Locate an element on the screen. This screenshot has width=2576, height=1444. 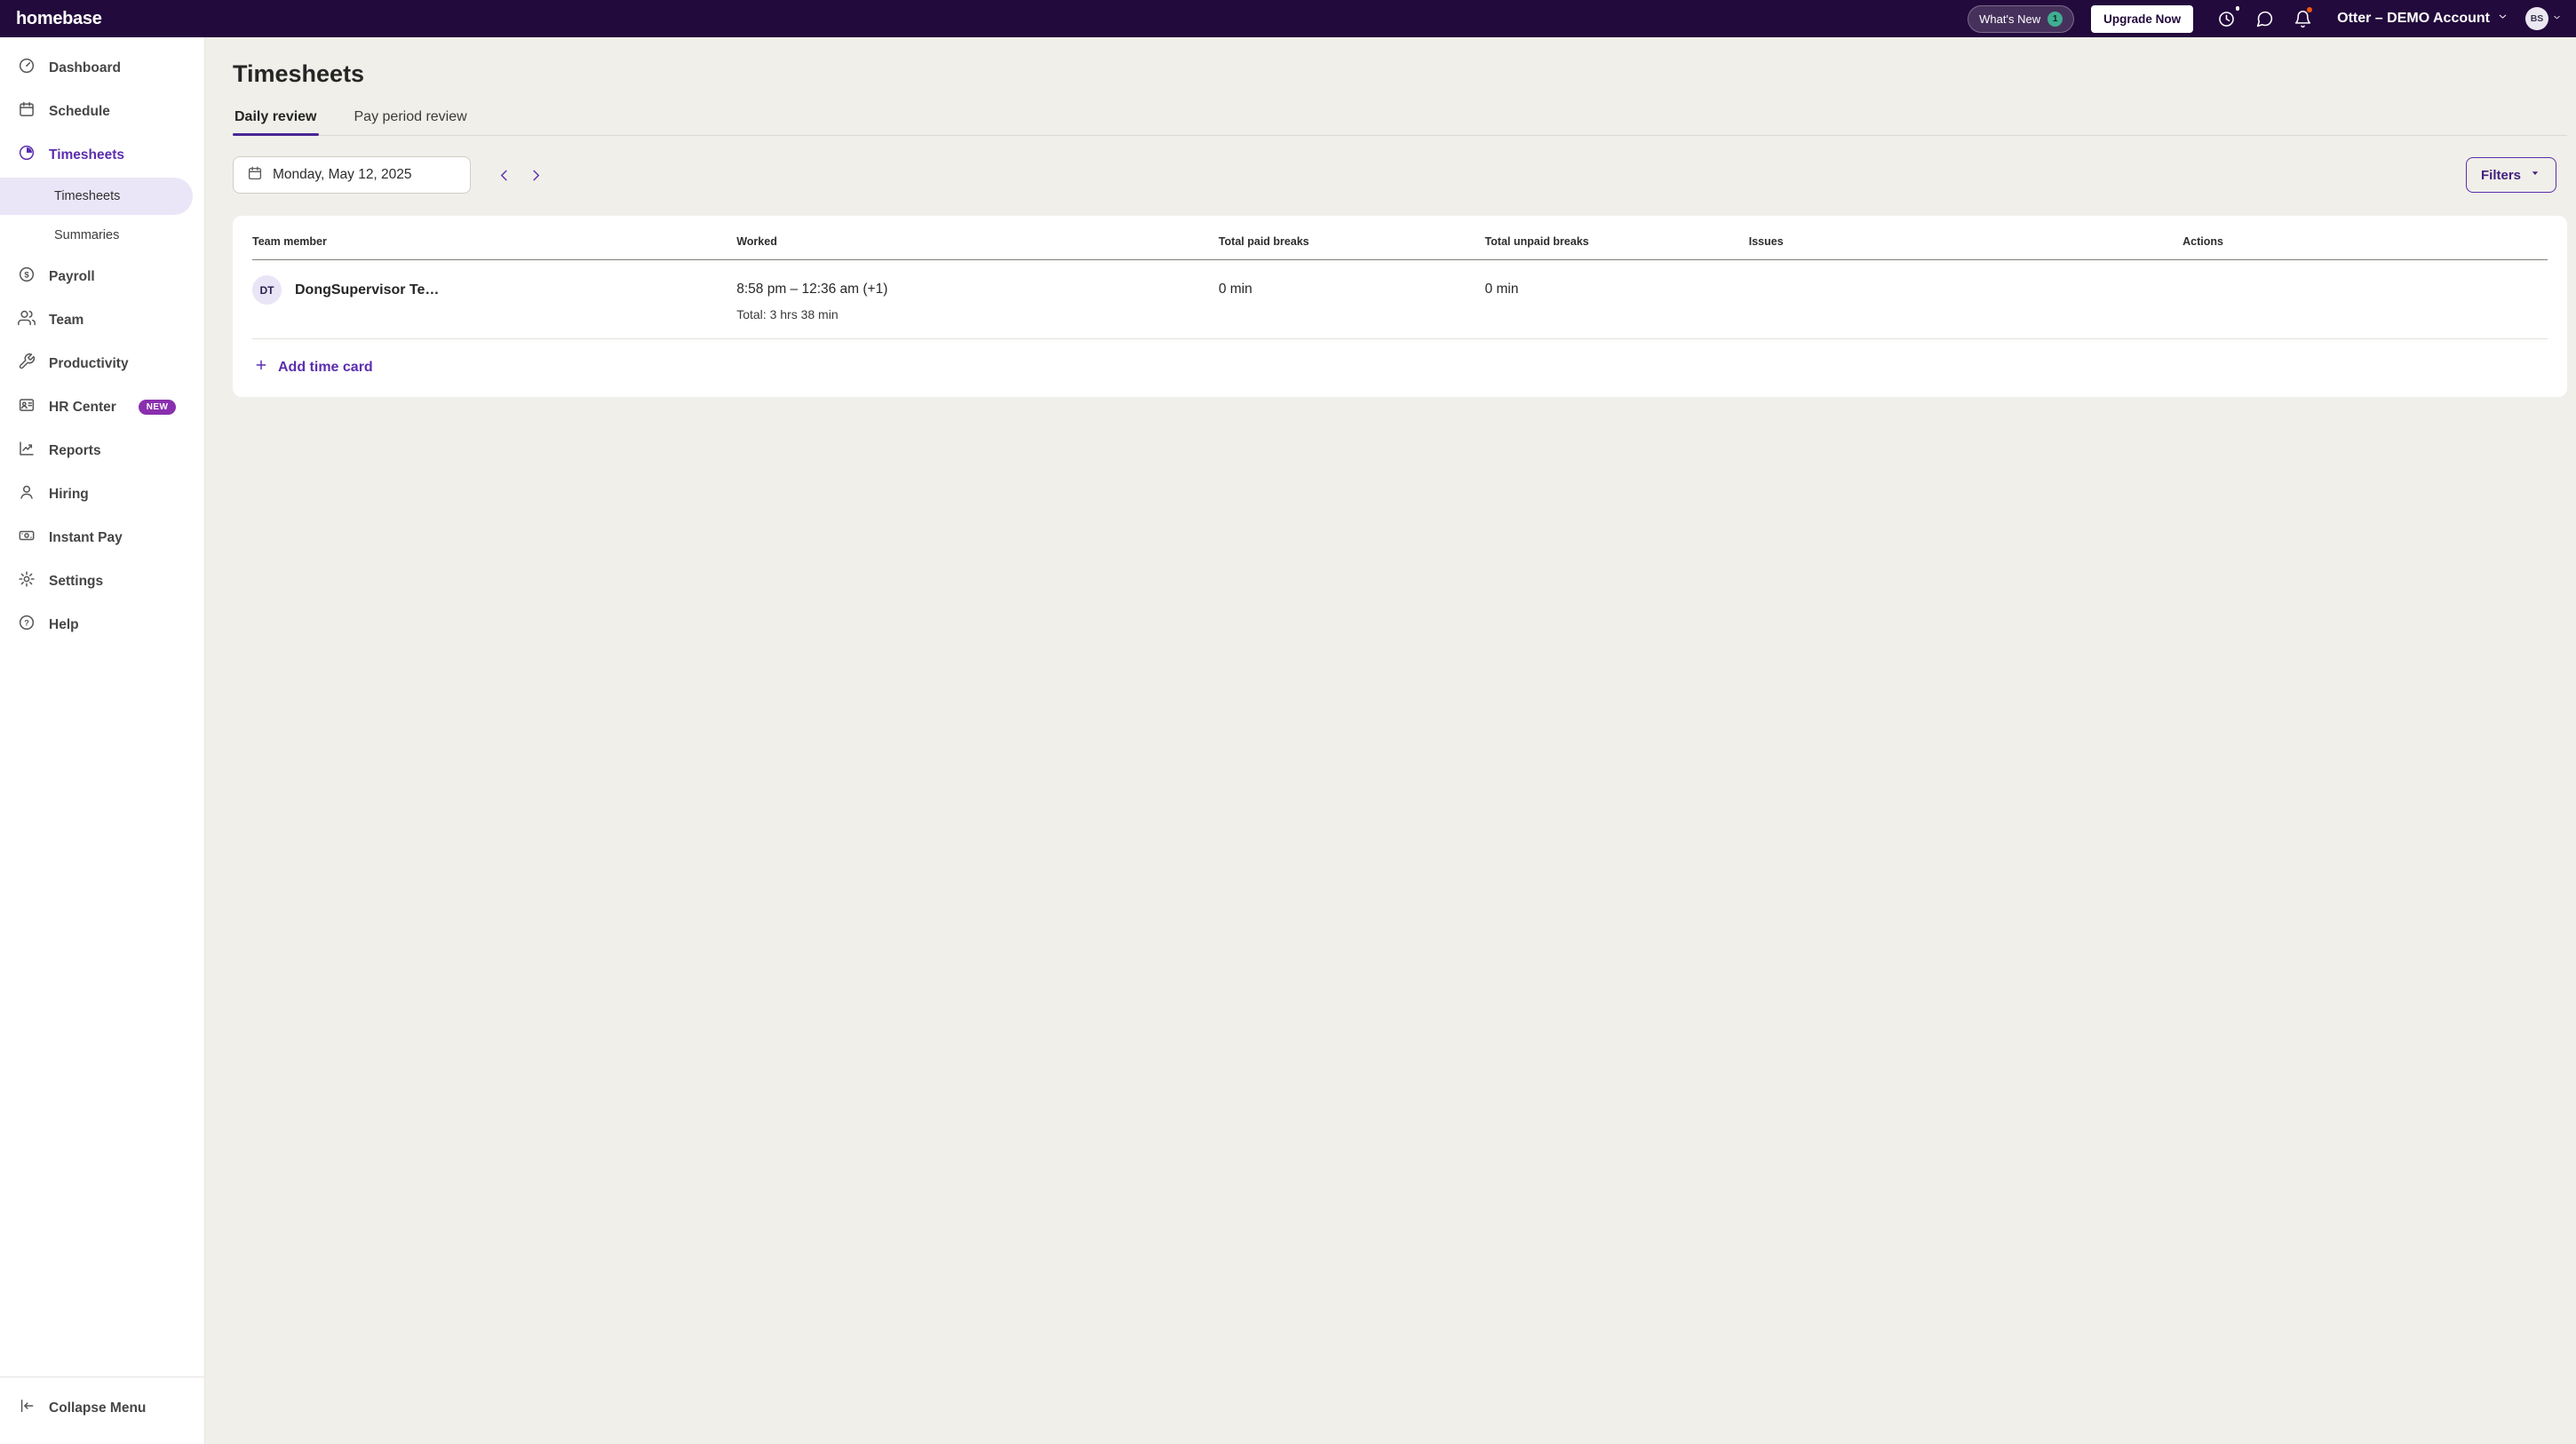
column-header-actions: Actions is located at coordinates (2202, 242).